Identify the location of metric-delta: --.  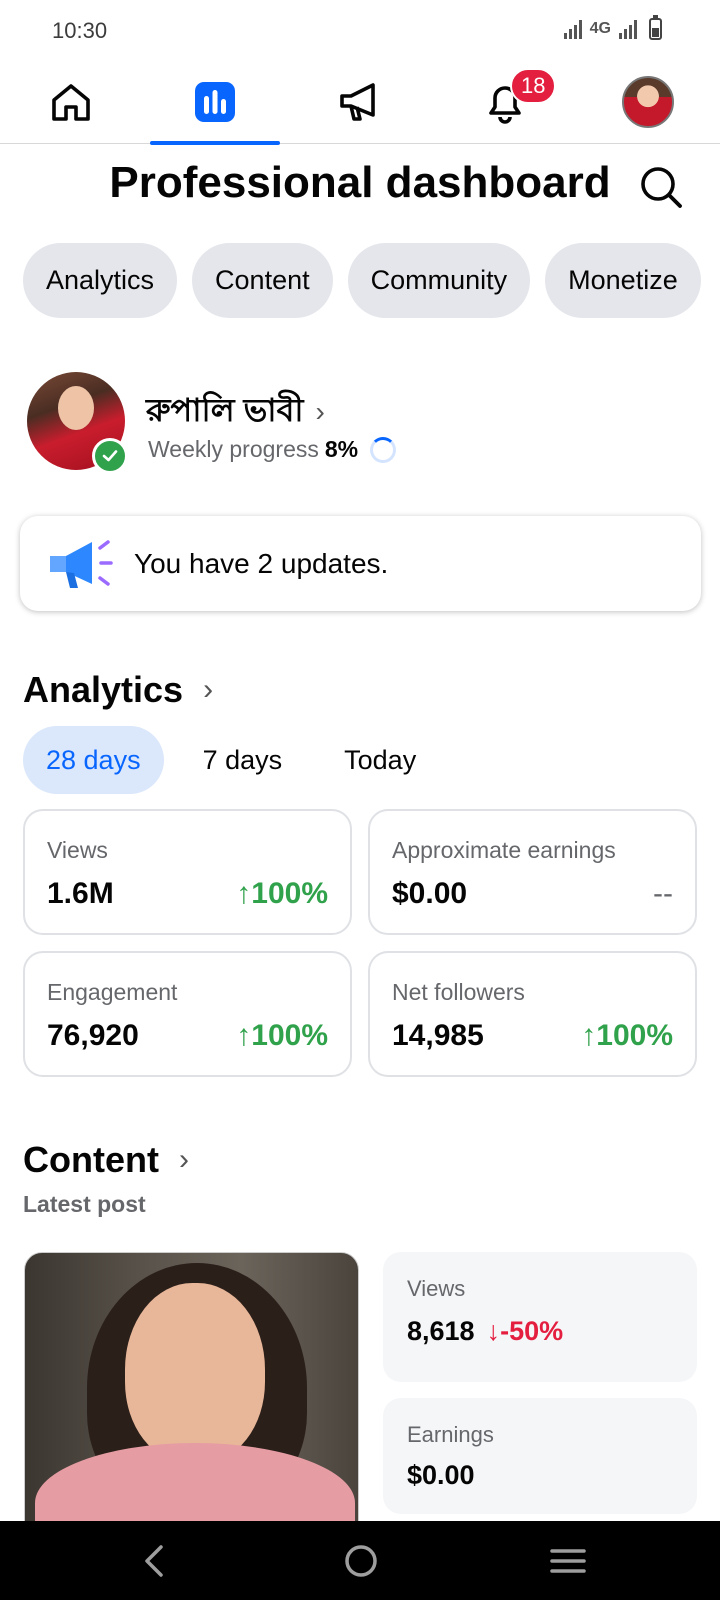
(663, 893).